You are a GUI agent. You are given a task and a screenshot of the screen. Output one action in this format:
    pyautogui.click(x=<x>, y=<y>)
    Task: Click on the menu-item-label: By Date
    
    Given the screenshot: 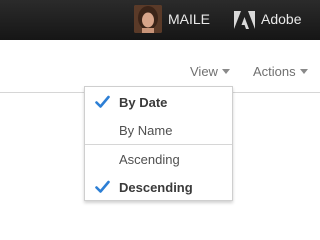 What is the action you would take?
    pyautogui.click(x=143, y=102)
    